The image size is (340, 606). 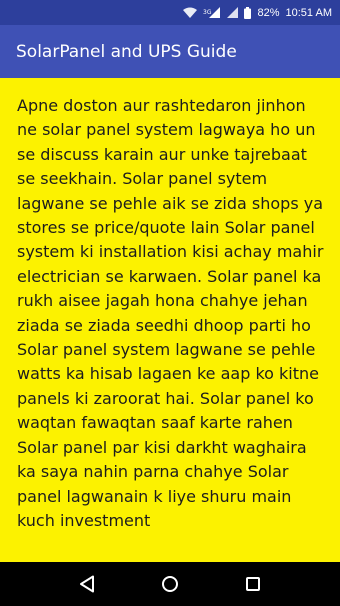 I want to click on signal-secondary-icon, so click(x=233, y=12).